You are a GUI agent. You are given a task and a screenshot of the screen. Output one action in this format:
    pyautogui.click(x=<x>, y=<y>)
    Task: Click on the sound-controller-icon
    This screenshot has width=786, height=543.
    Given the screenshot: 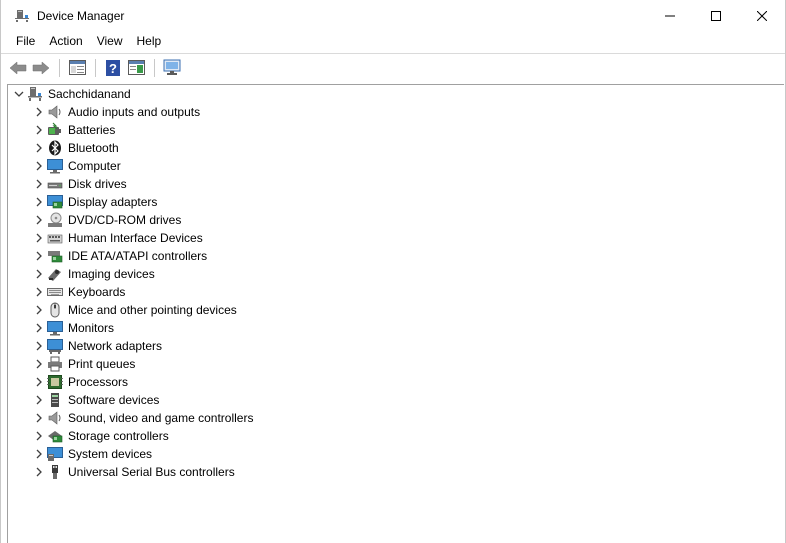 What is the action you would take?
    pyautogui.click(x=55, y=418)
    